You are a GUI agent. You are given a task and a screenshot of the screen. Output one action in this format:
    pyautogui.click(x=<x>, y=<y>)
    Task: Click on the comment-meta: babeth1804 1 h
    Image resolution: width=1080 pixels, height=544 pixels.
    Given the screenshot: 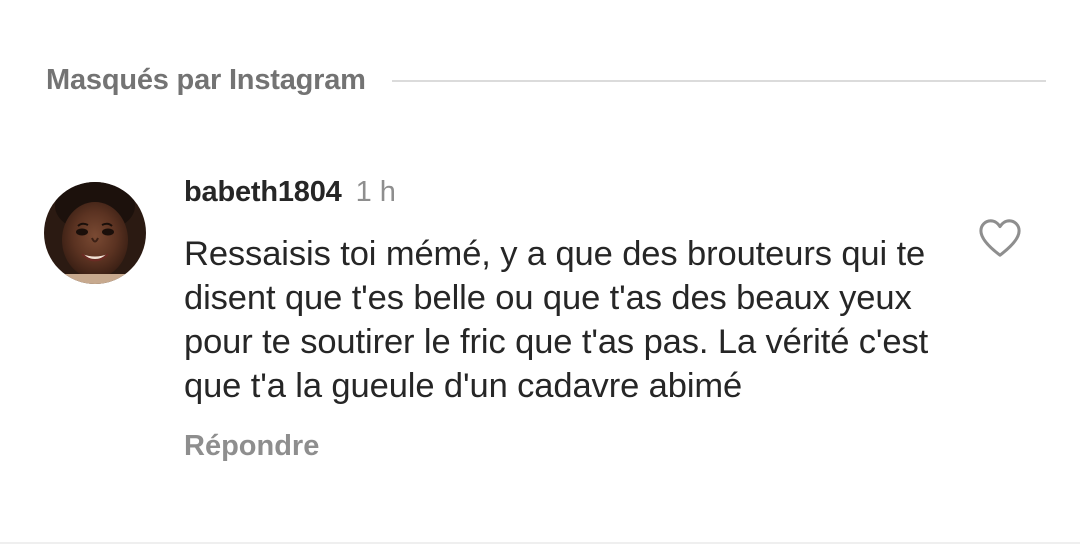 What is the action you would take?
    pyautogui.click(x=574, y=196)
    